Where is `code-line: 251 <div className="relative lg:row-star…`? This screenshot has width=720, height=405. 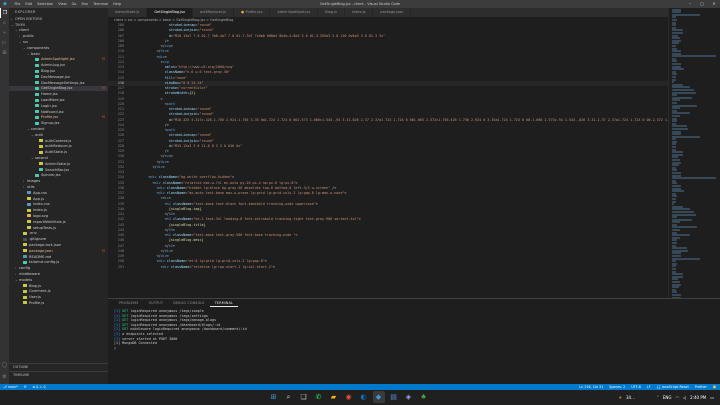 code-line: 251 <div className="relative lg:row-star… is located at coordinates (388, 267).